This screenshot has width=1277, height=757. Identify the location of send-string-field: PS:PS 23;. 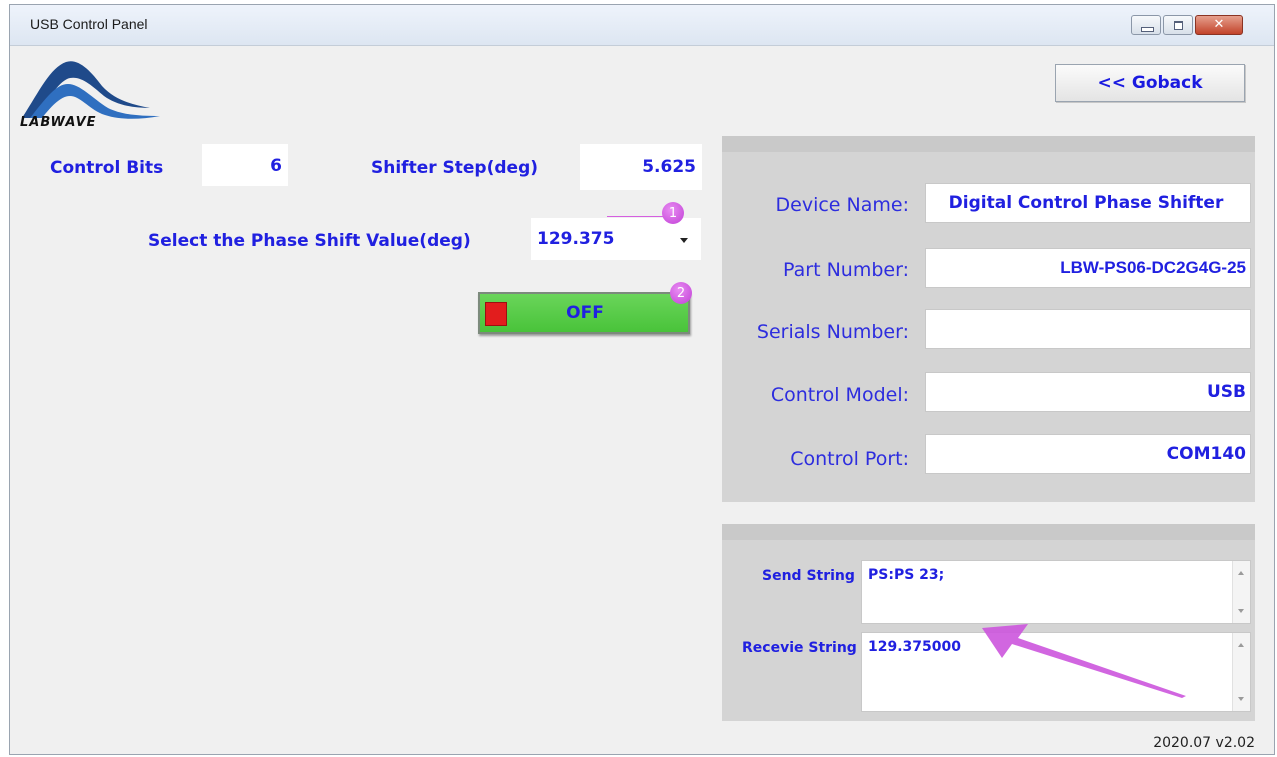
(1056, 592).